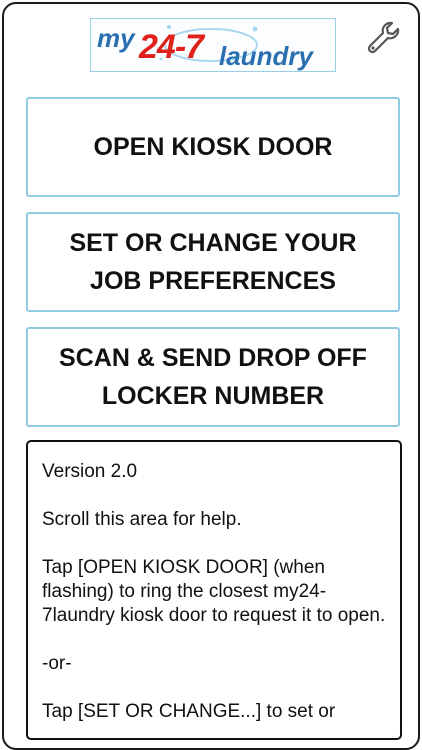  I want to click on wrench-icon, so click(384, 38).